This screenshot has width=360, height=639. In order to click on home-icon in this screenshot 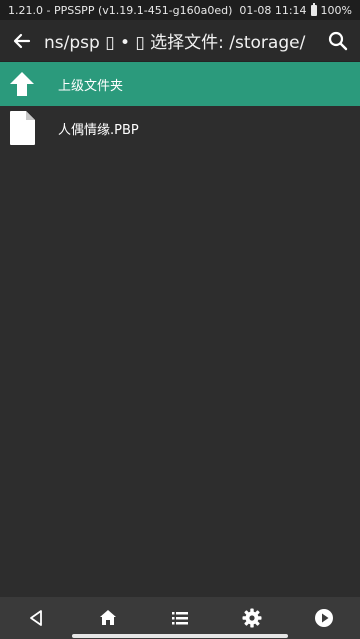, I will do `click(108, 617)`.